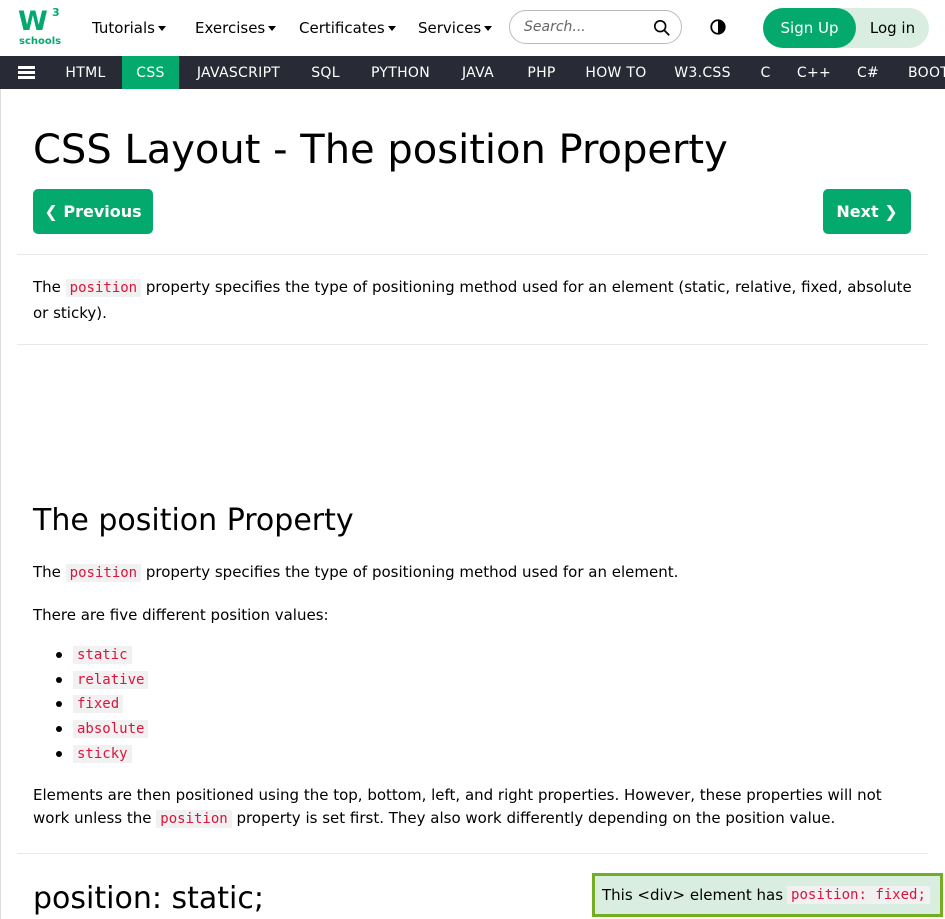  I want to click on list-item: relative, so click(102, 679).